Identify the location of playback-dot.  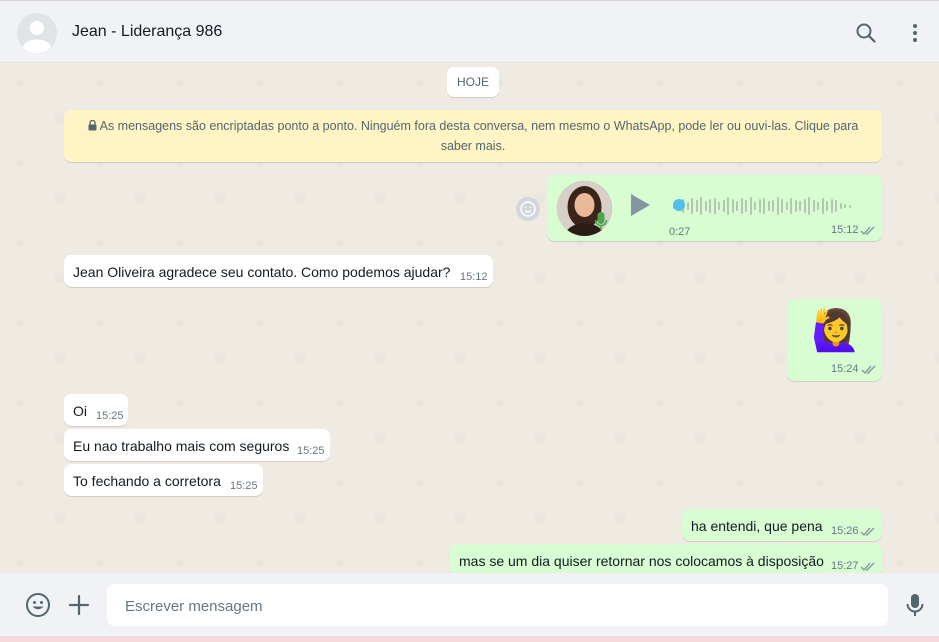
(679, 205).